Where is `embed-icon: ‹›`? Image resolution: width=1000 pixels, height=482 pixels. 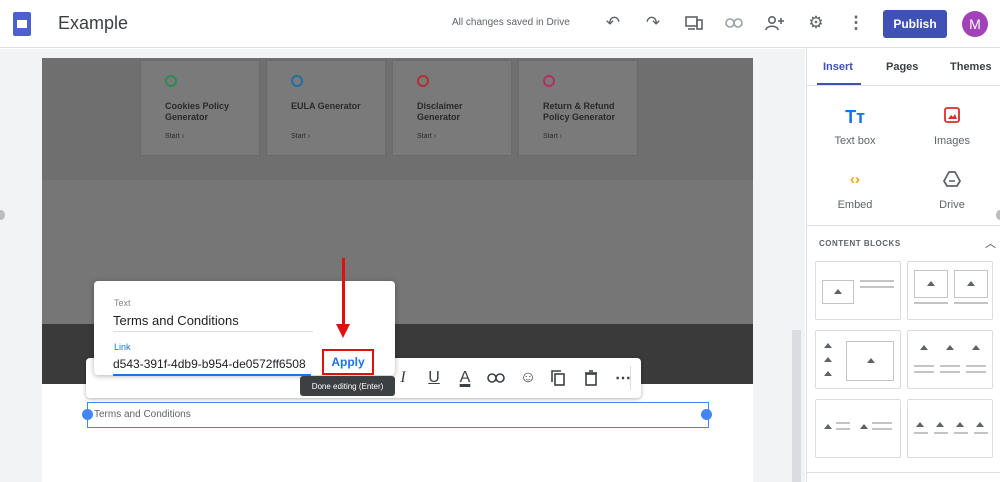 embed-icon: ‹› is located at coordinates (855, 179).